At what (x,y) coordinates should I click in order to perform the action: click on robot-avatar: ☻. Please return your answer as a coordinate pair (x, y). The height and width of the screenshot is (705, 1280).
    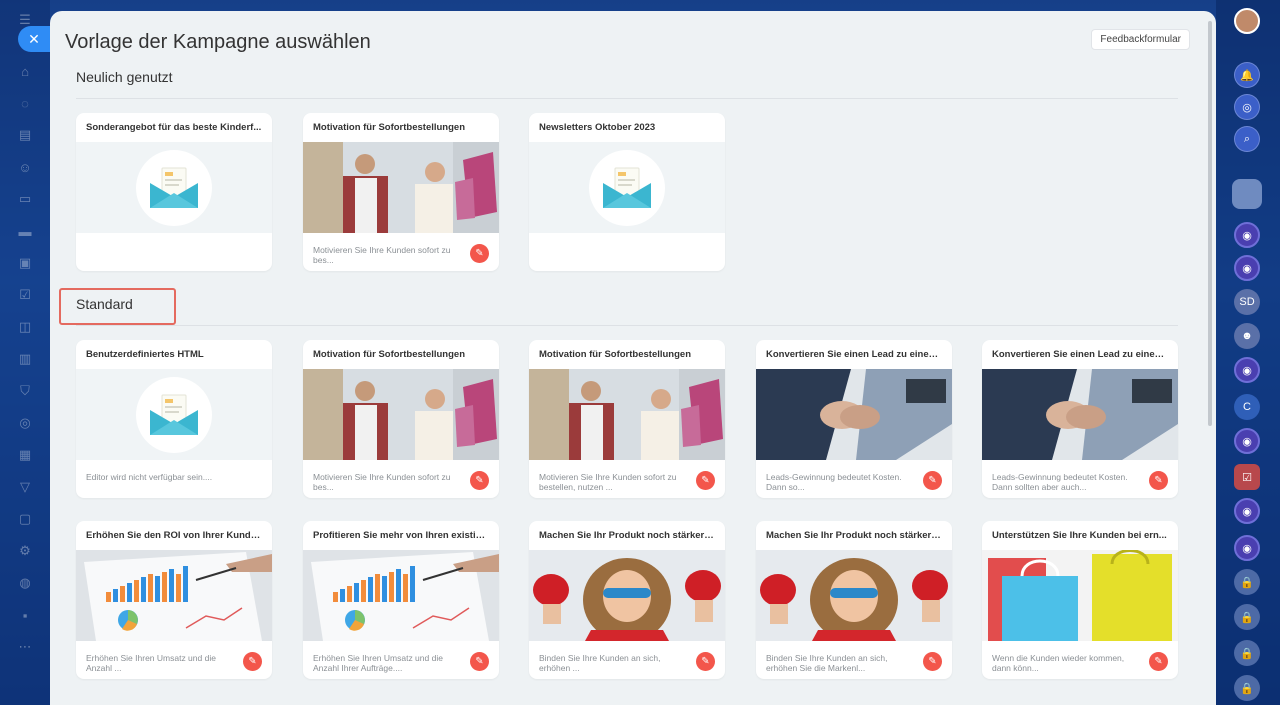
    Looking at the image, I should click on (1247, 336).